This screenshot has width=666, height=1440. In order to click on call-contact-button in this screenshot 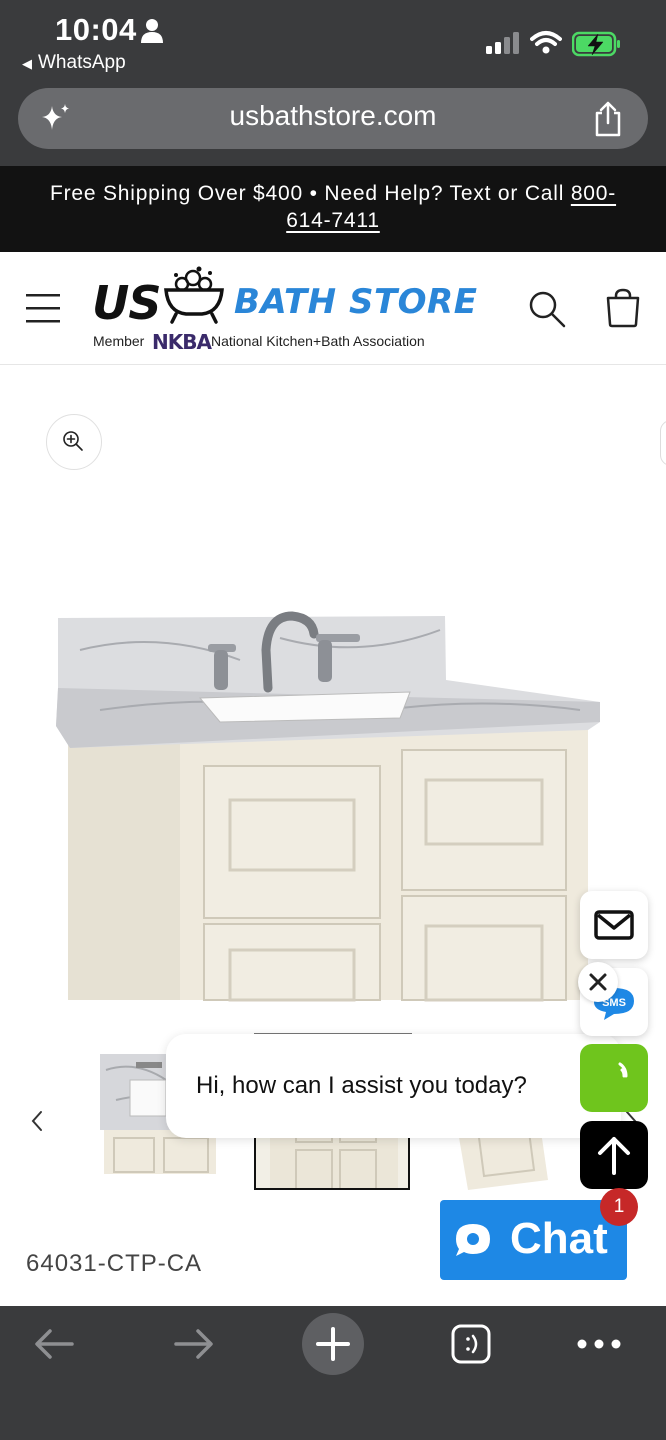, I will do `click(614, 1078)`.